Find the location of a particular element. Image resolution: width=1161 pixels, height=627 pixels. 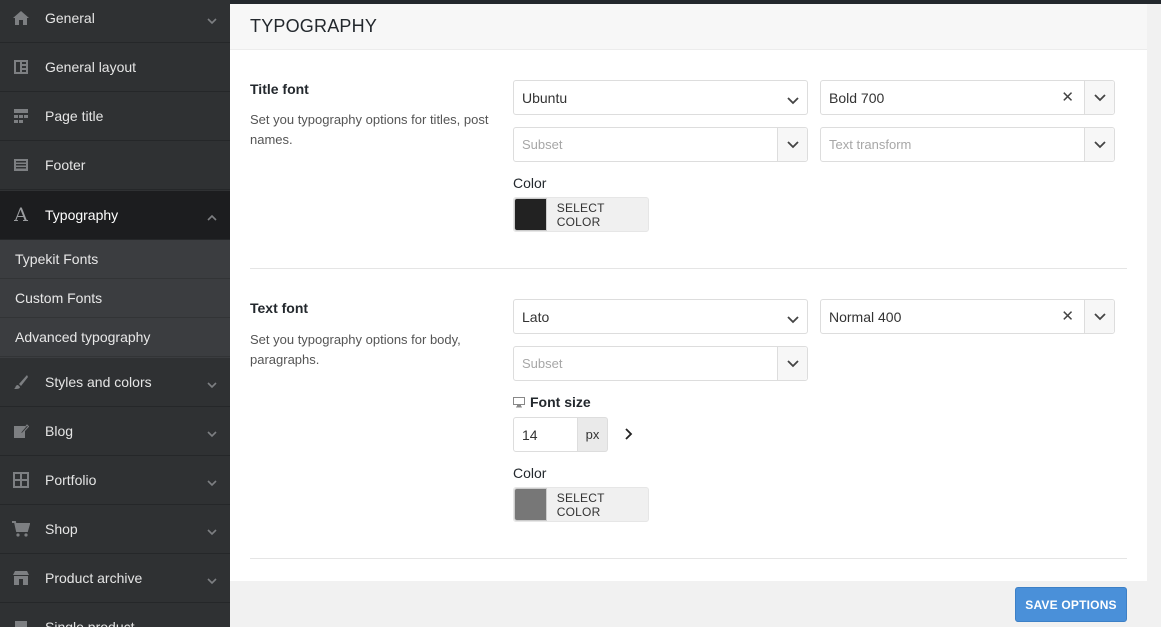

sidebar-item-product-archive: Product archive is located at coordinates (115, 578).